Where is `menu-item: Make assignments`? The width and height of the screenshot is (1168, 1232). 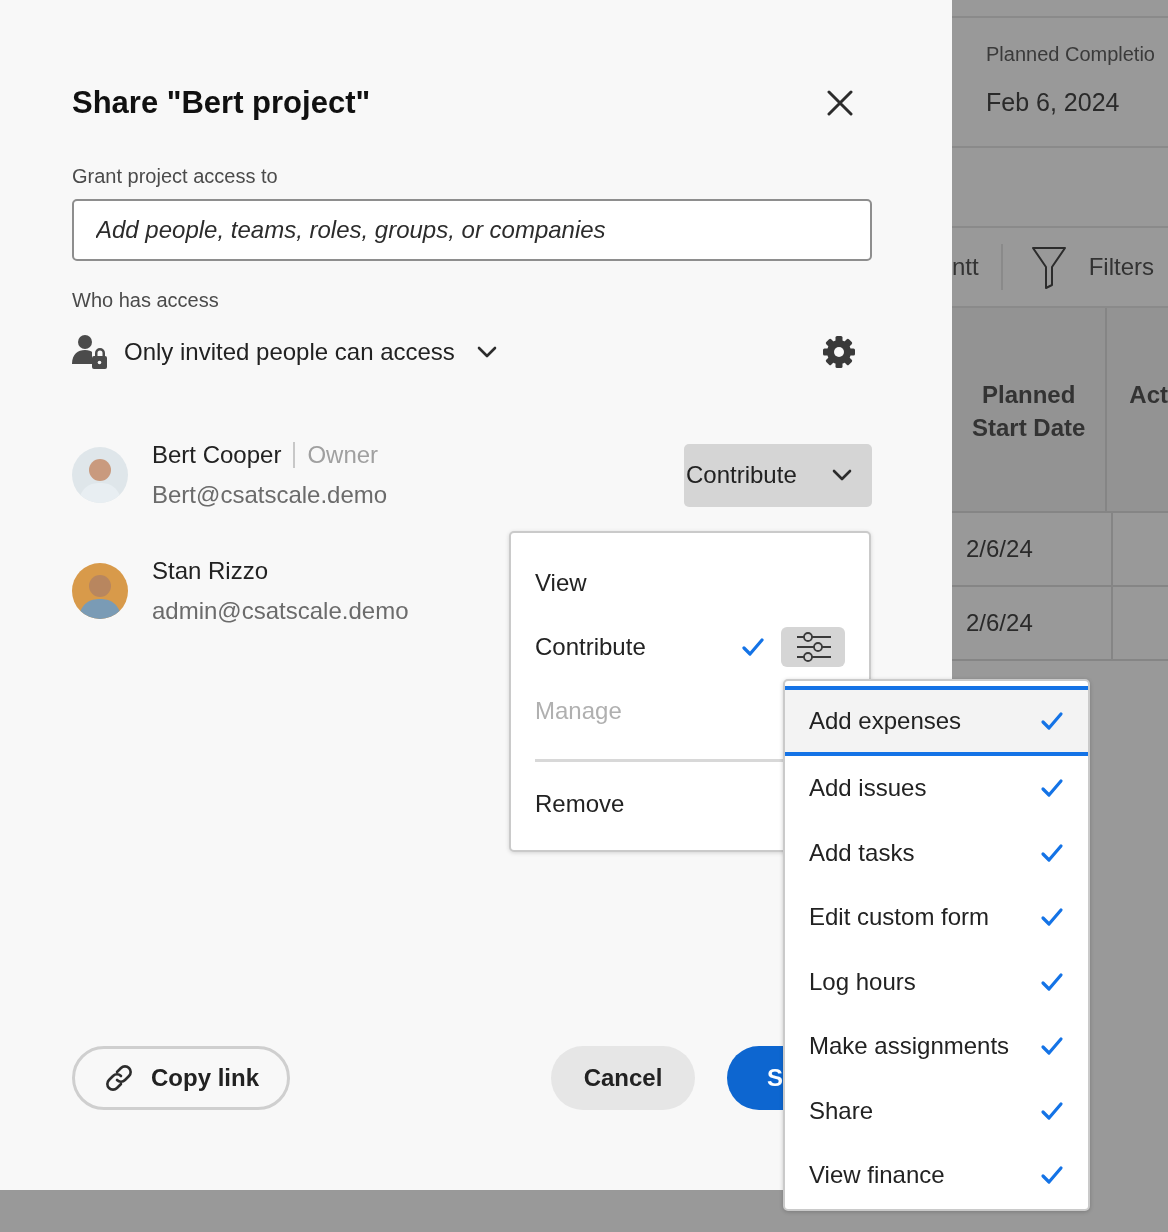
menu-item: Make assignments is located at coordinates (936, 1046).